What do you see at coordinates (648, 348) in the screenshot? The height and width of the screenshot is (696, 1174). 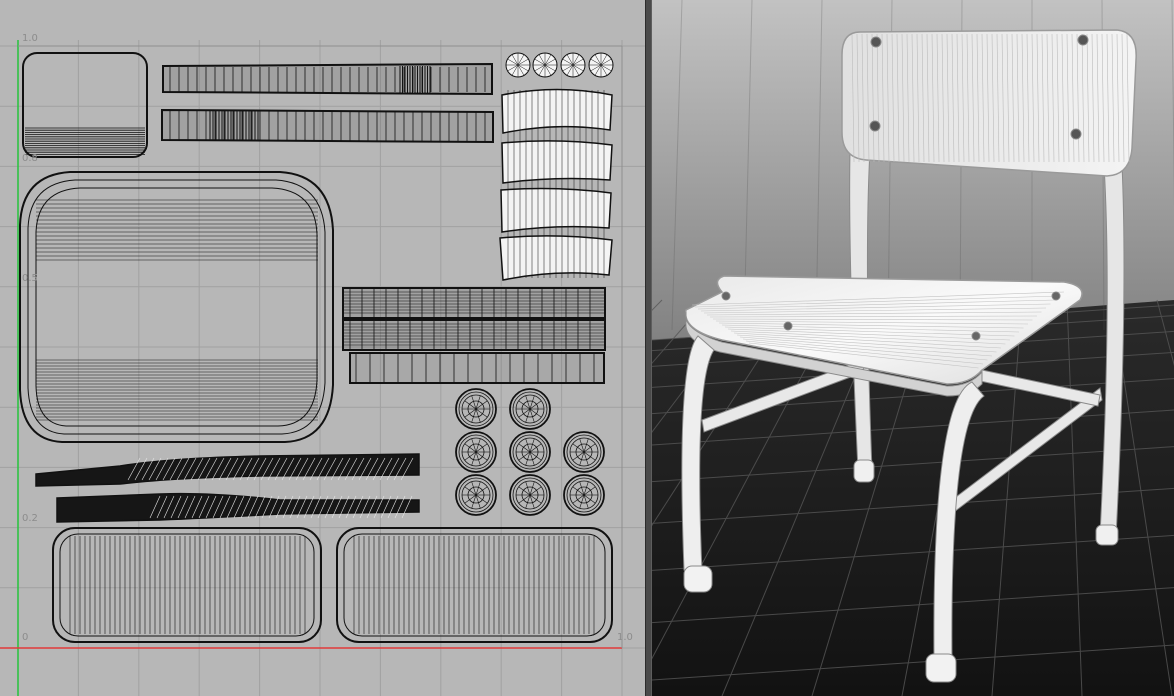 I see `panel-splitter` at bounding box center [648, 348].